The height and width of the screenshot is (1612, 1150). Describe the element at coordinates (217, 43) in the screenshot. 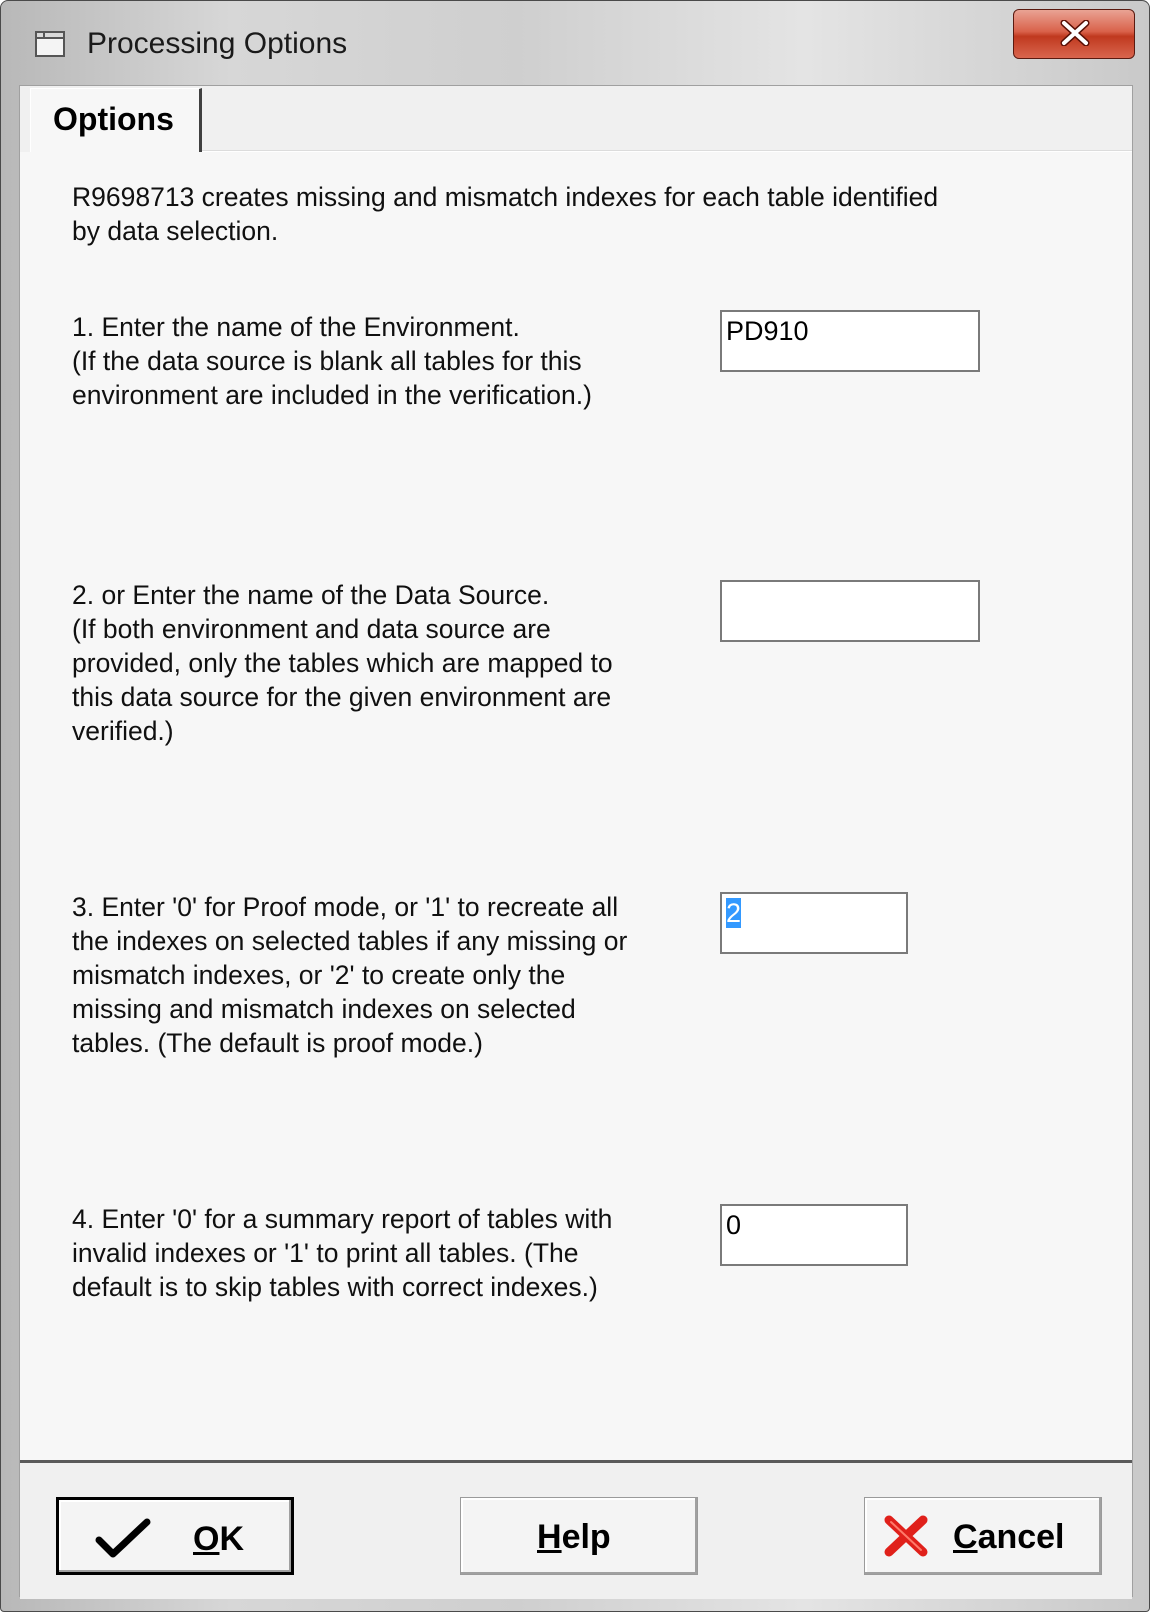

I see `window-title: Processing Options` at that location.